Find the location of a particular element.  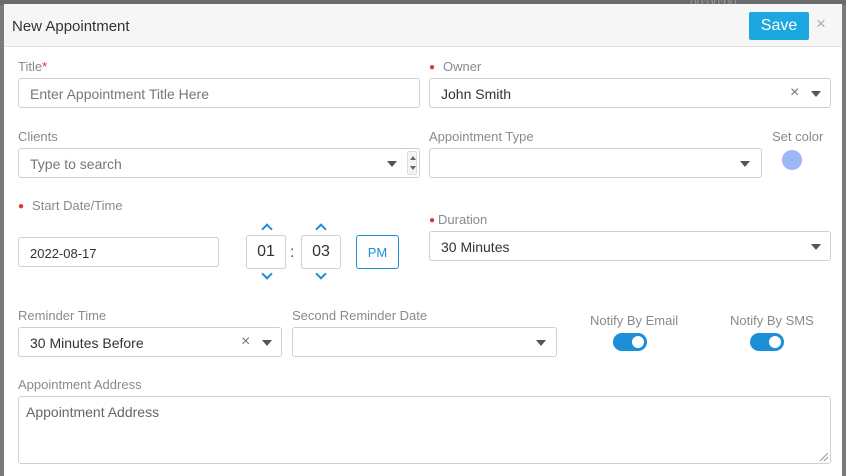

title-label: Title* is located at coordinates (32, 66).